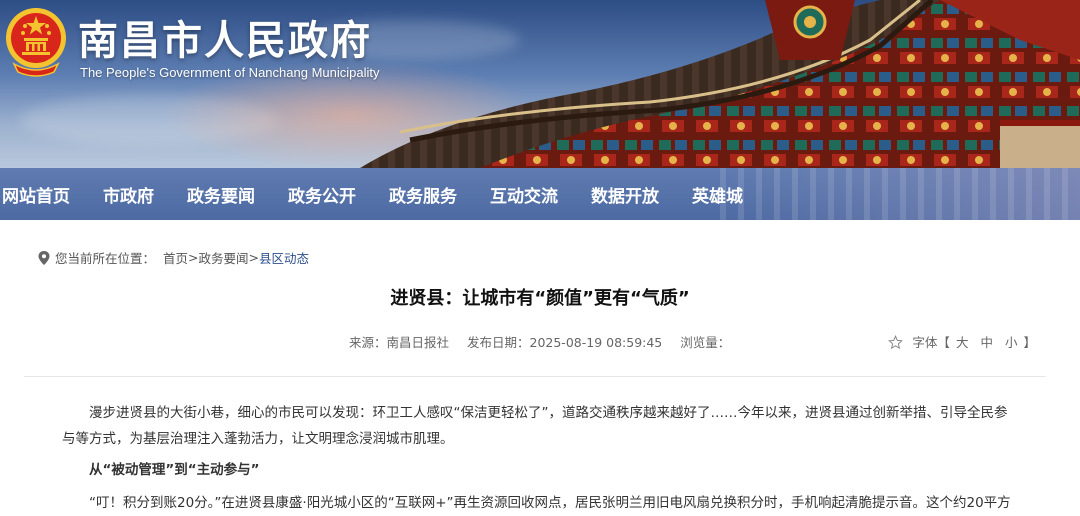 The height and width of the screenshot is (516, 1080). Describe the element at coordinates (705, 342) in the screenshot. I see `article-views: 浏览量：` at that location.